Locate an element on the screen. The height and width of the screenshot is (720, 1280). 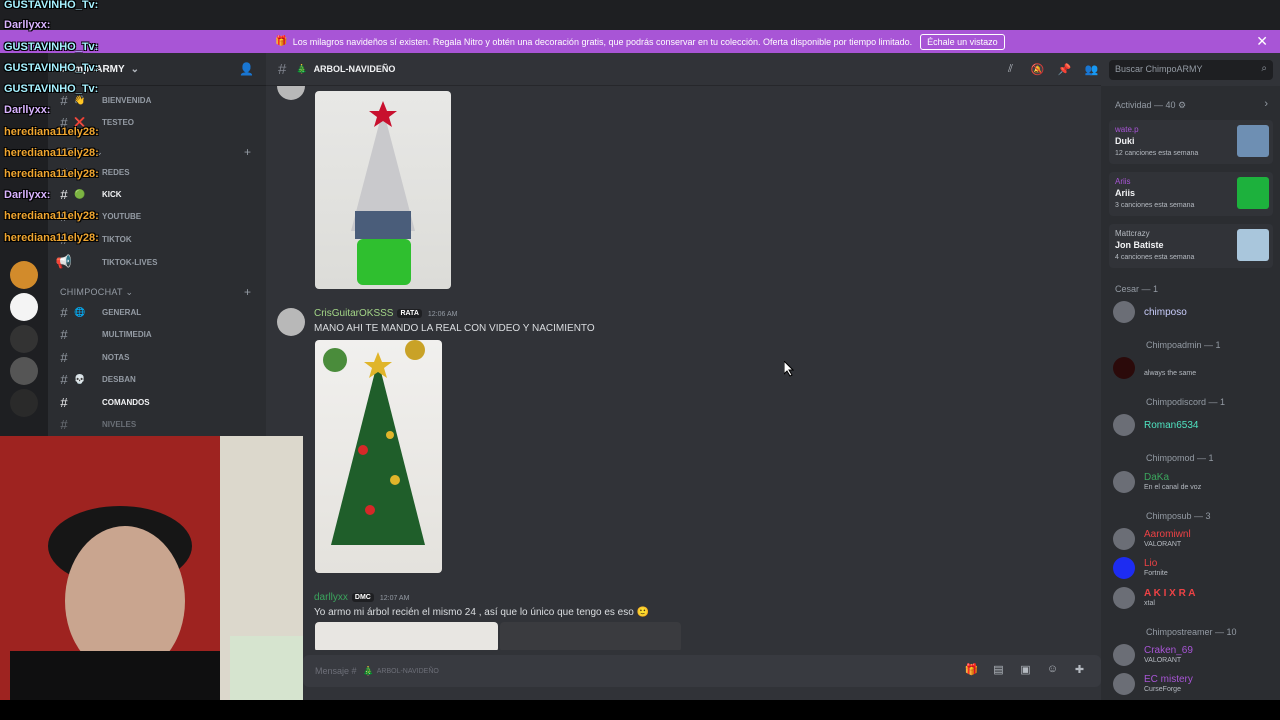
role-badge: RATA is located at coordinates (409, 313).